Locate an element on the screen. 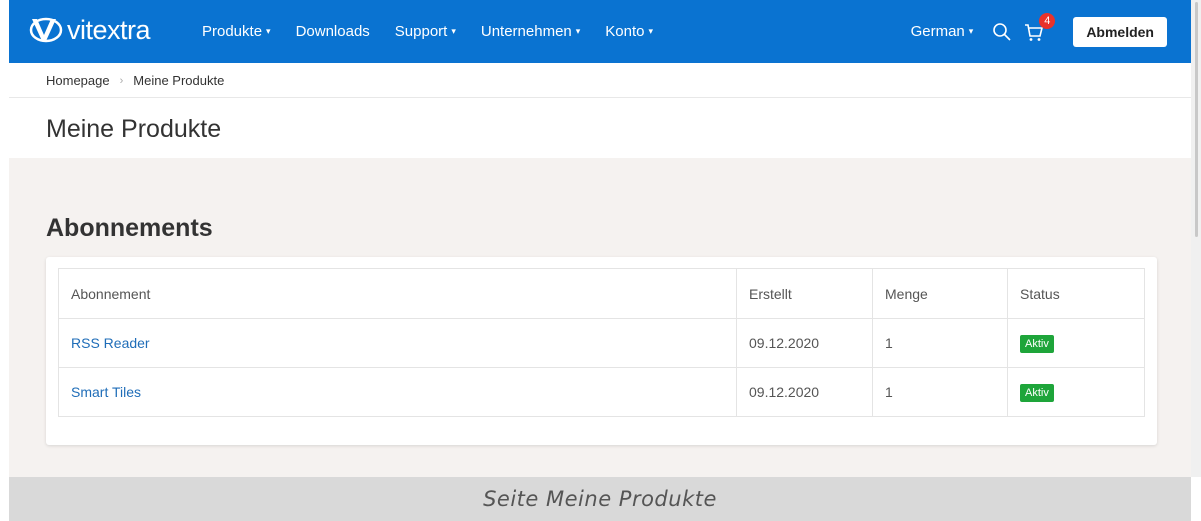 The image size is (1201, 521). nav-support-label: Support is located at coordinates (421, 31).